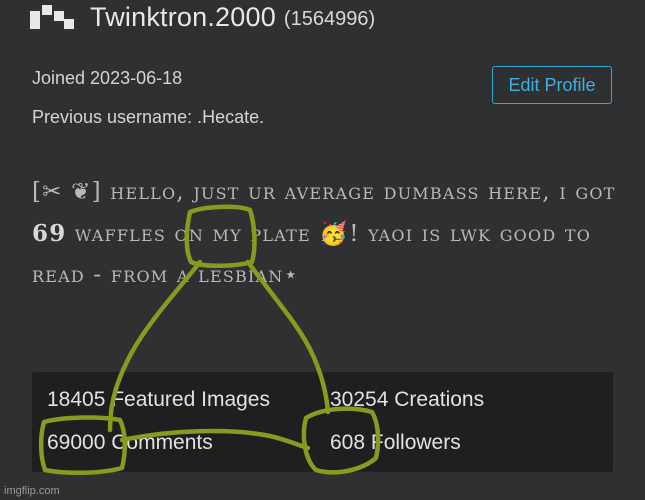 Image resolution: width=645 pixels, height=500 pixels. I want to click on stat-comments: 69000 Comments, so click(130, 443).